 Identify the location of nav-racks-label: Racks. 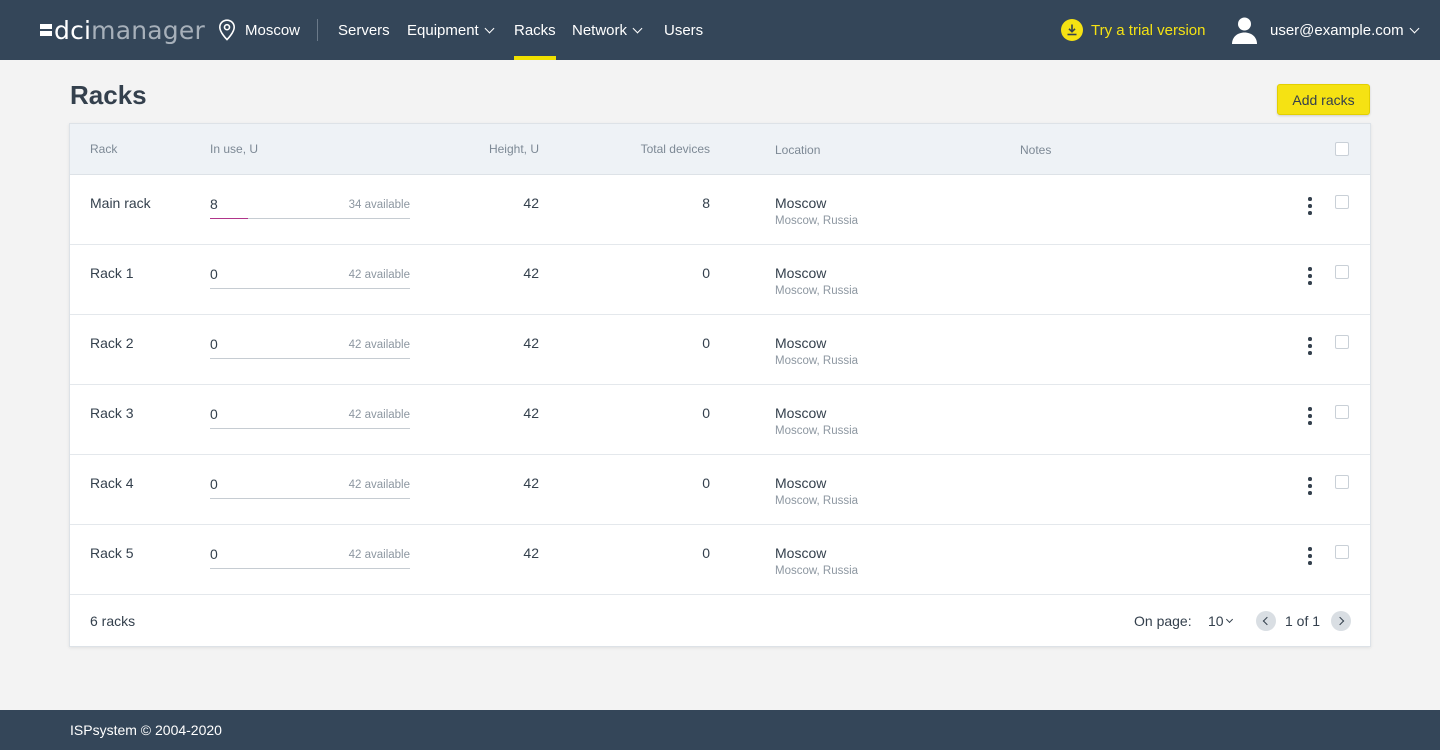
(535, 30).